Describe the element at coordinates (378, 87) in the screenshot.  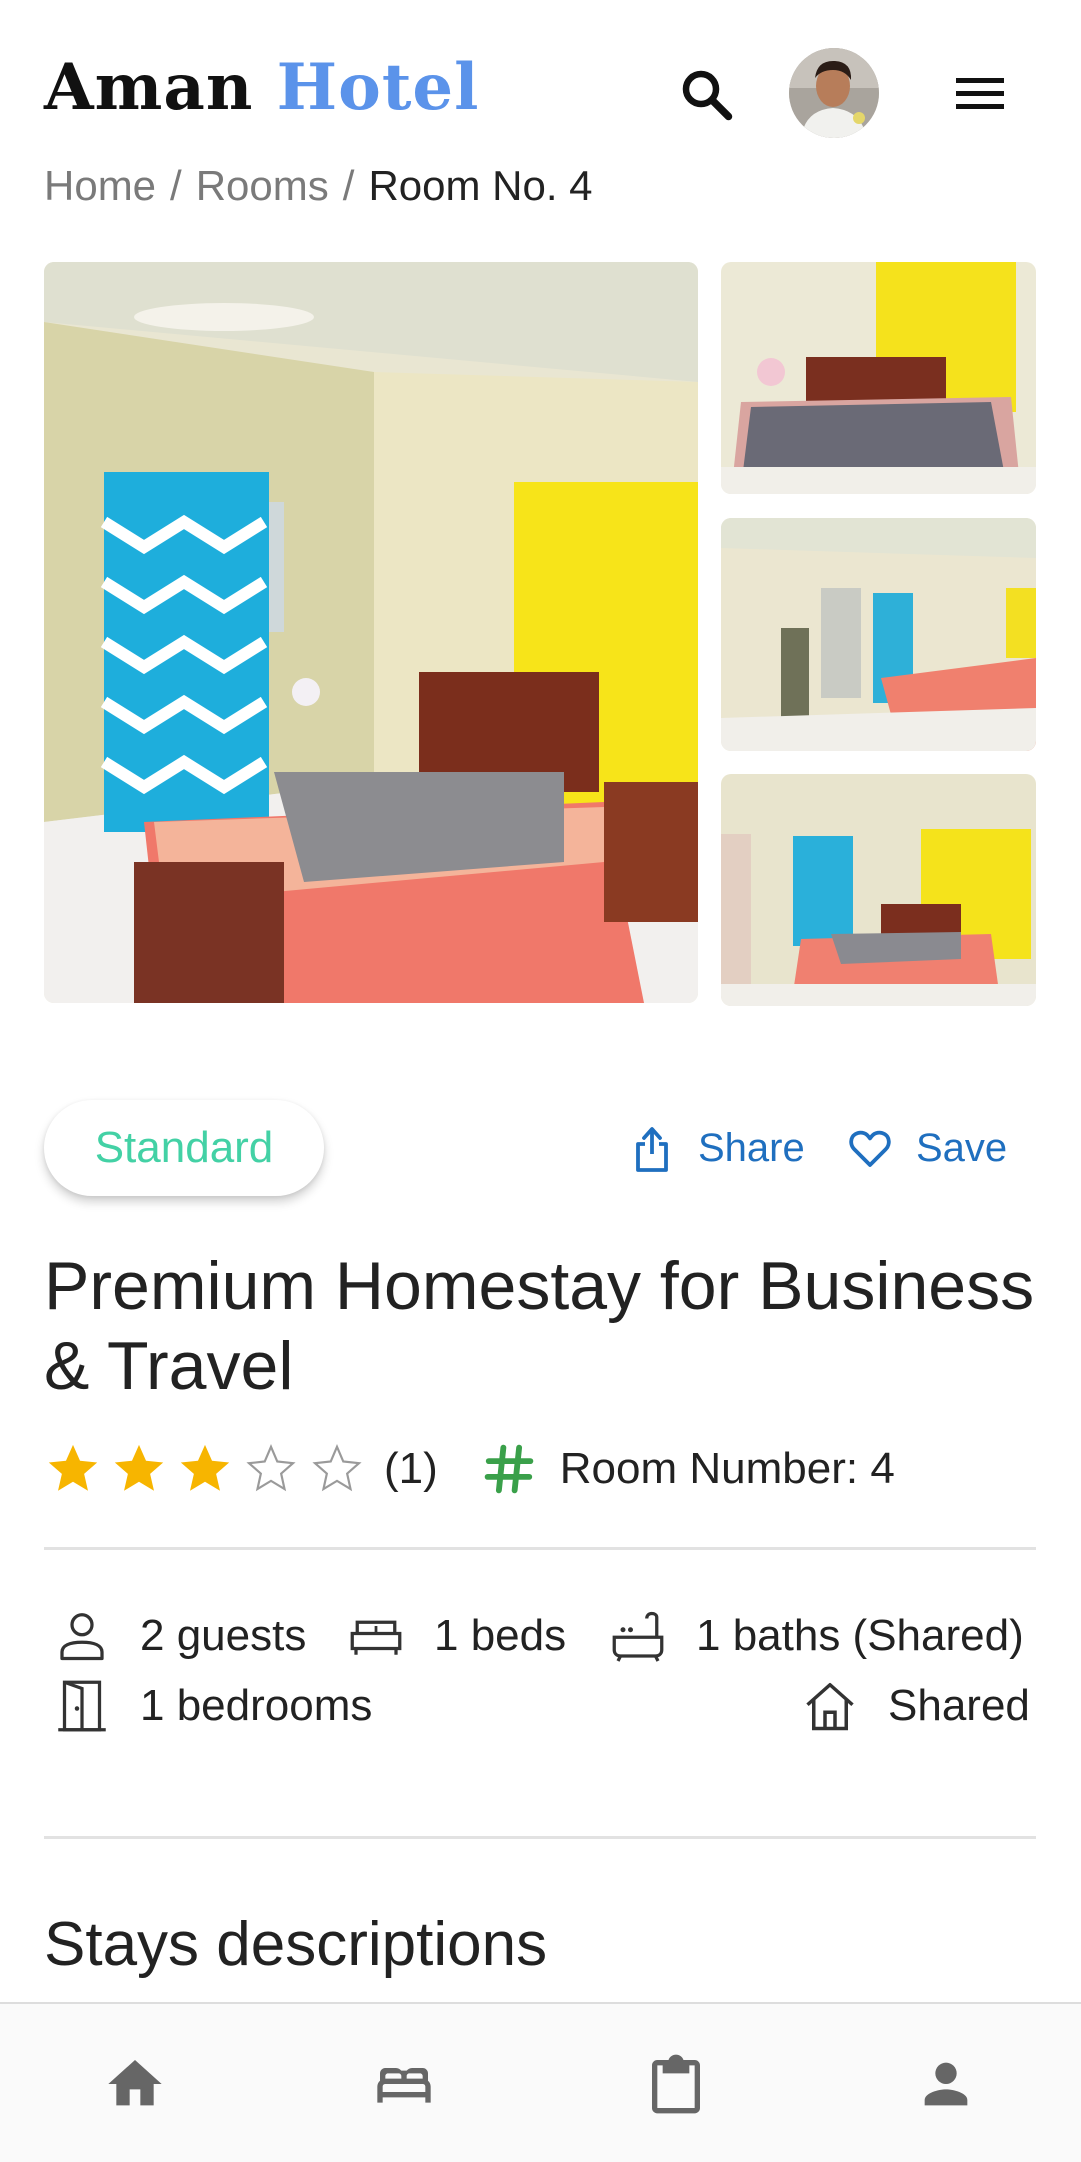
I see `logo-text-accent: Hotel` at that location.